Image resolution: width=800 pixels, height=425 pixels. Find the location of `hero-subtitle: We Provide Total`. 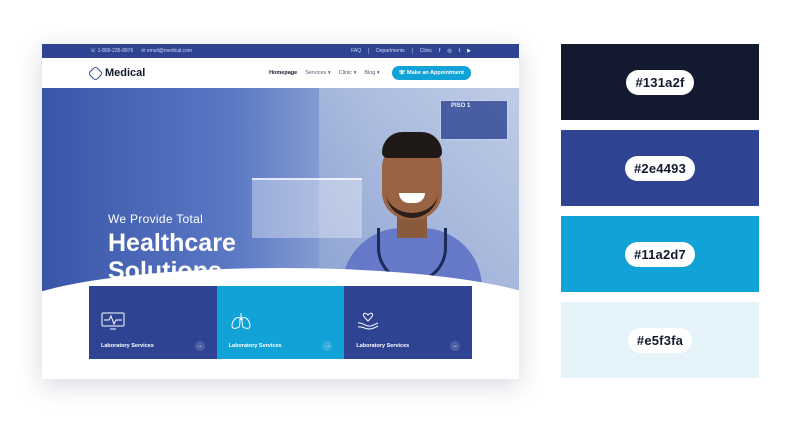

hero-subtitle: We Provide Total is located at coordinates (156, 219).